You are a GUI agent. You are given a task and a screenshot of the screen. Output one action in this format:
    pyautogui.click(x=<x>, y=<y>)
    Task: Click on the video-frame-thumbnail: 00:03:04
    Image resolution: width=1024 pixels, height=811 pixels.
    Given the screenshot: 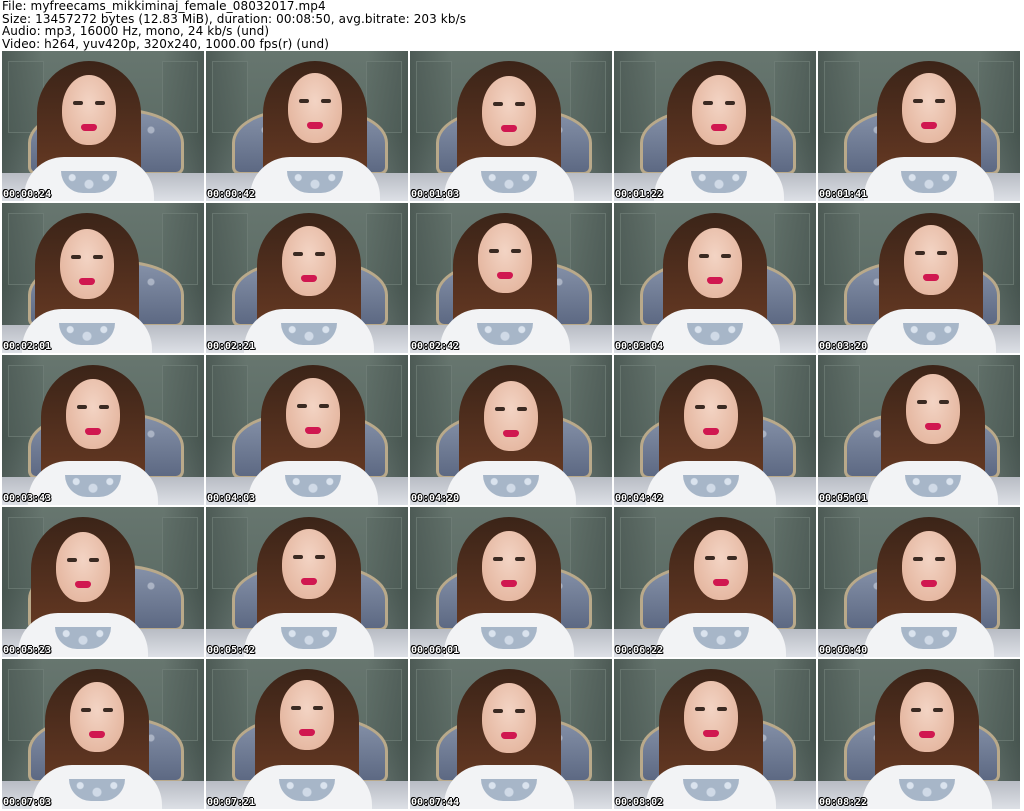 What is the action you would take?
    pyautogui.click(x=715, y=278)
    